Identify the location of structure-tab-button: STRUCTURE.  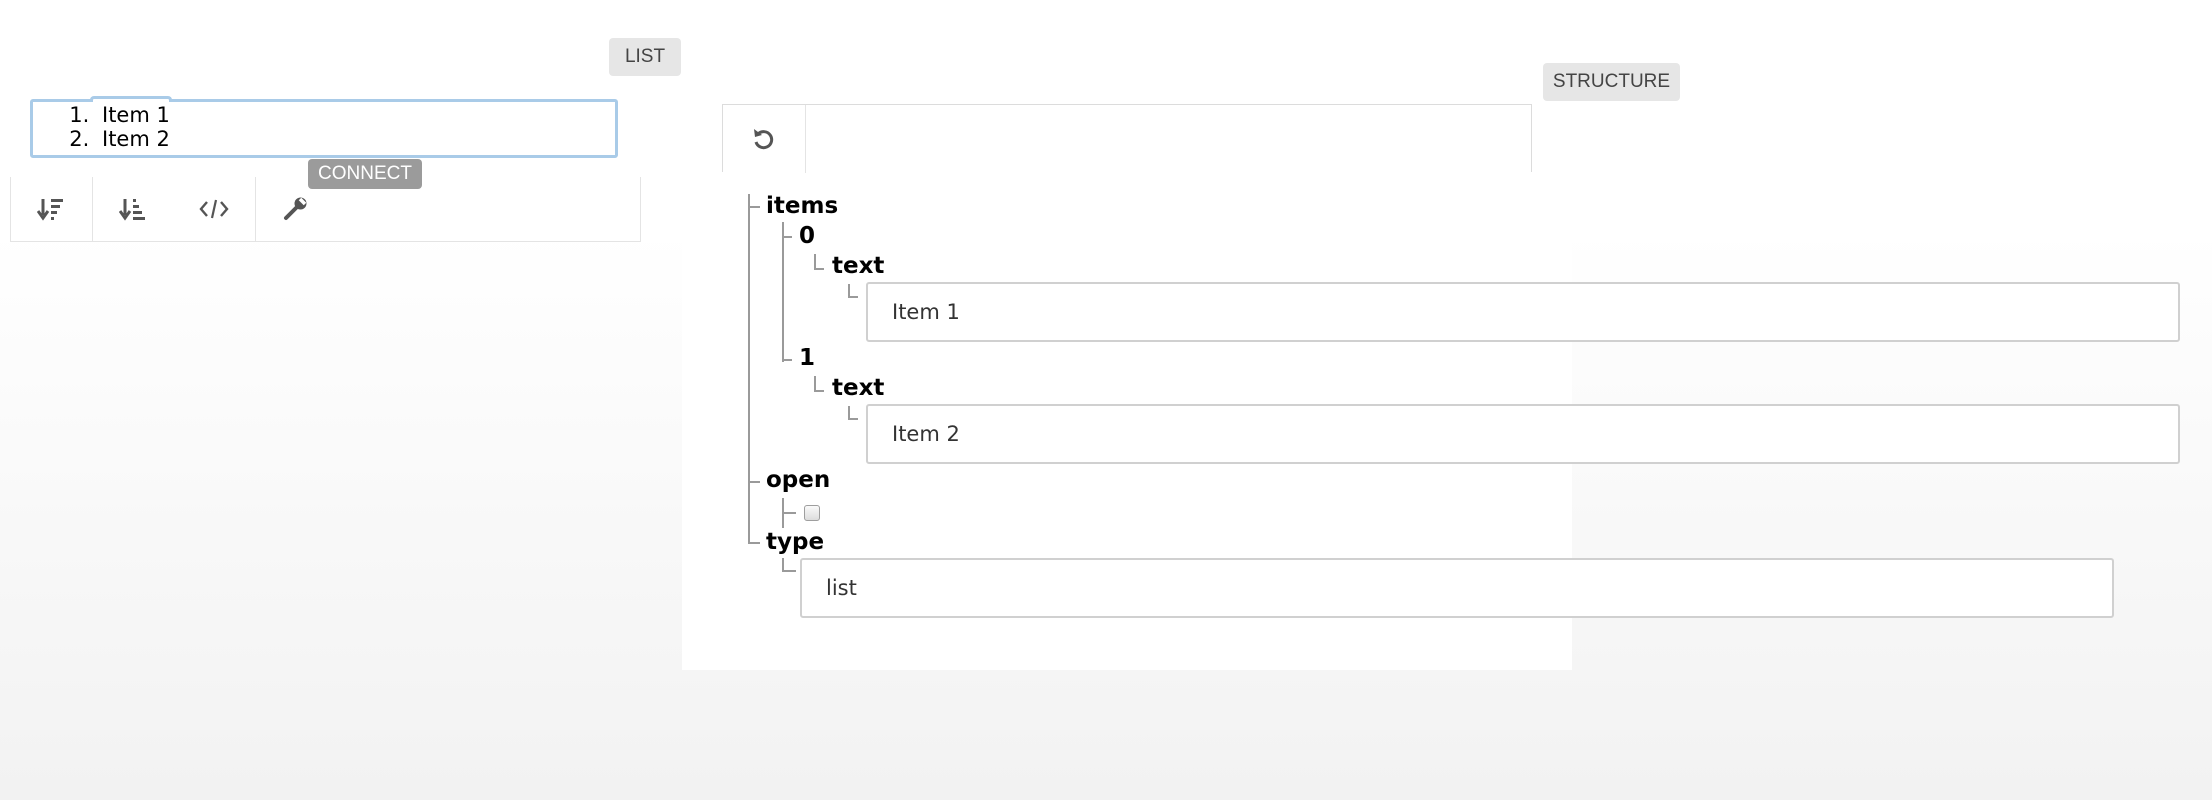
(1611, 82).